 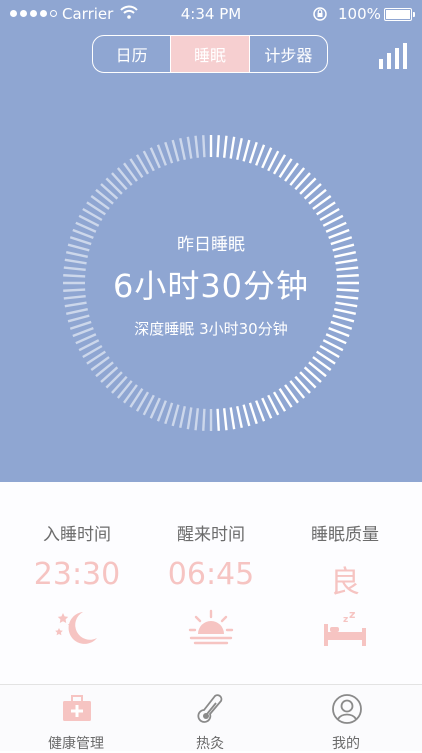 What do you see at coordinates (211, 286) in the screenshot?
I see `sleep-duration: 6小时30分钟` at bounding box center [211, 286].